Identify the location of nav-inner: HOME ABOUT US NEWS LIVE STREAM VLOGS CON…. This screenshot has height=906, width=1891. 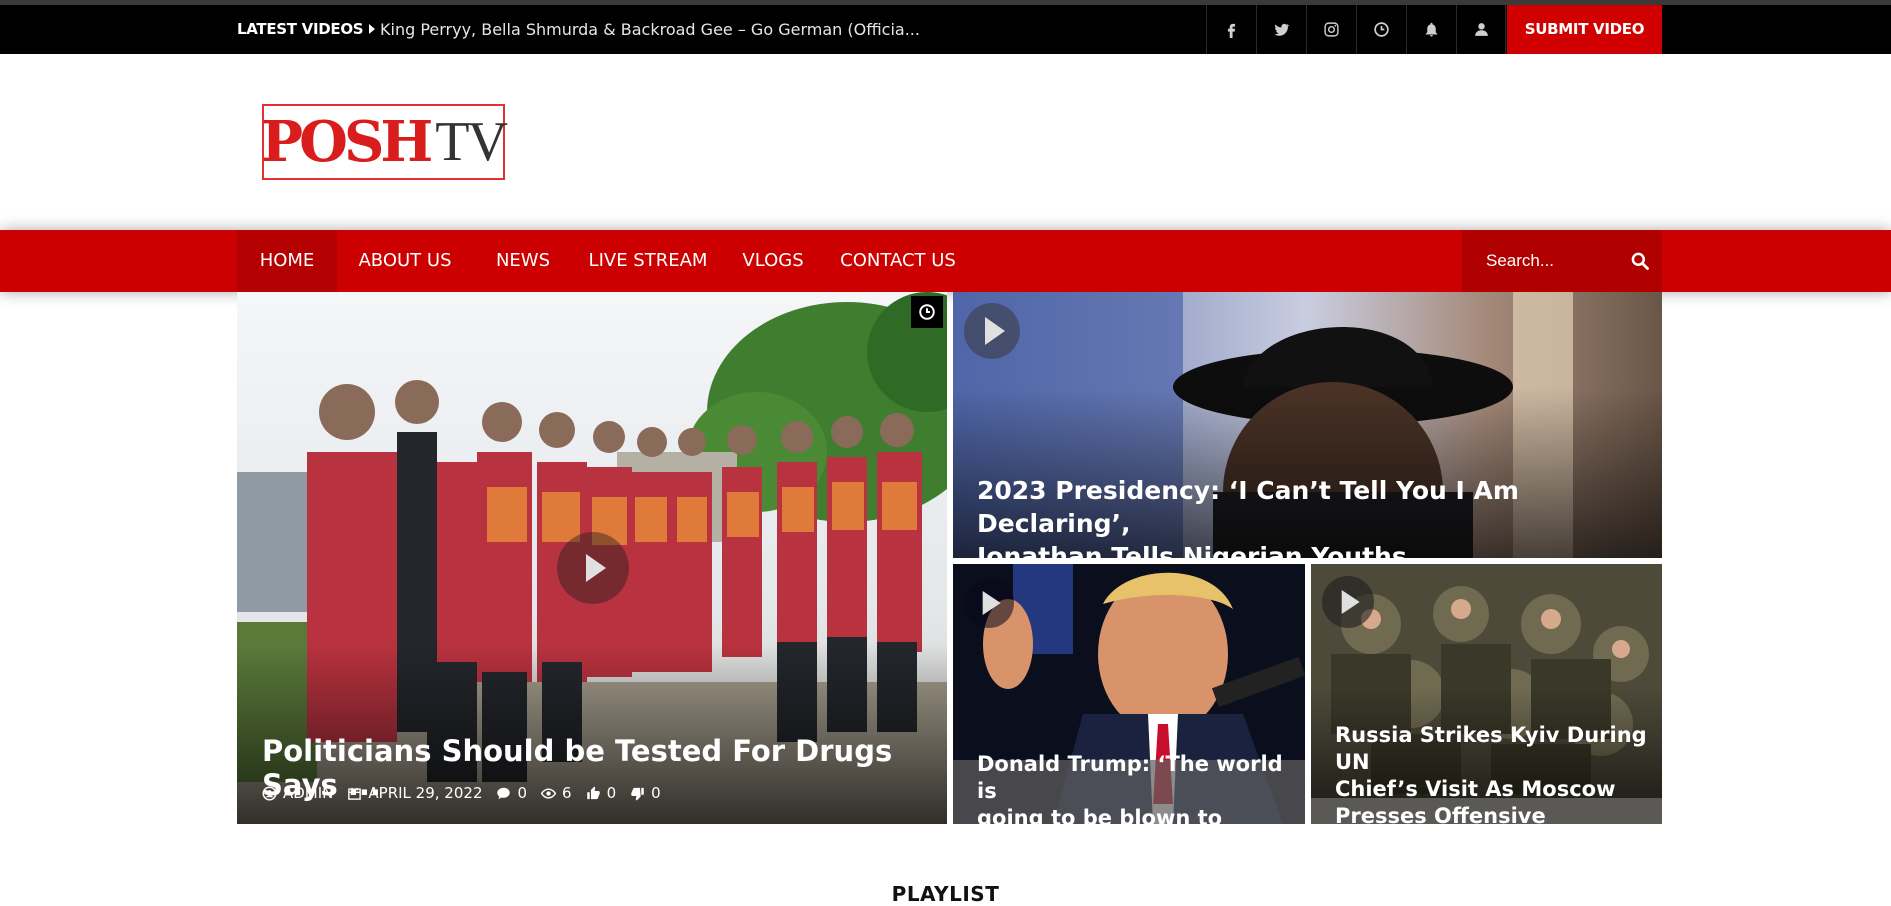
(949, 261).